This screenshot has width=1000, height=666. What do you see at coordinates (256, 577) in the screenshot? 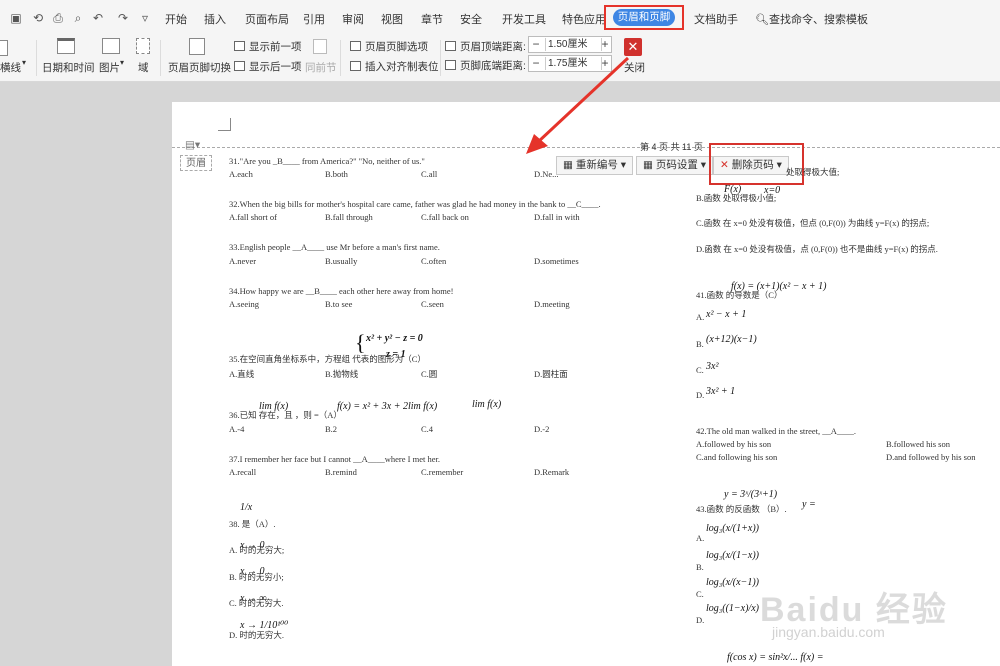
I see `q38-b: B. 时的无穷小;` at bounding box center [256, 577].